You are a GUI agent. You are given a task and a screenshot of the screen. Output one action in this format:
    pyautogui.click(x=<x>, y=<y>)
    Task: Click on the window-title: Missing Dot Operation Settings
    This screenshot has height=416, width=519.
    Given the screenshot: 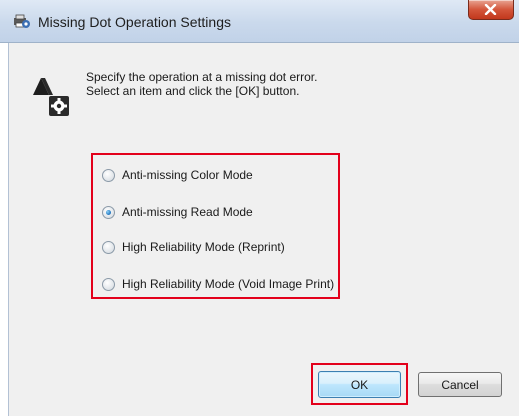 What is the action you would take?
    pyautogui.click(x=134, y=22)
    